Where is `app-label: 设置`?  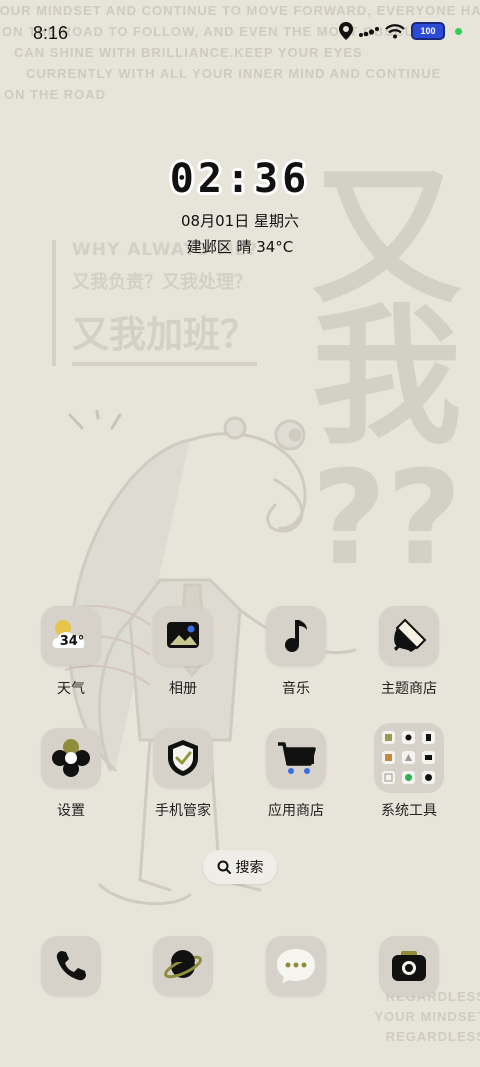 app-label: 设置 is located at coordinates (71, 811).